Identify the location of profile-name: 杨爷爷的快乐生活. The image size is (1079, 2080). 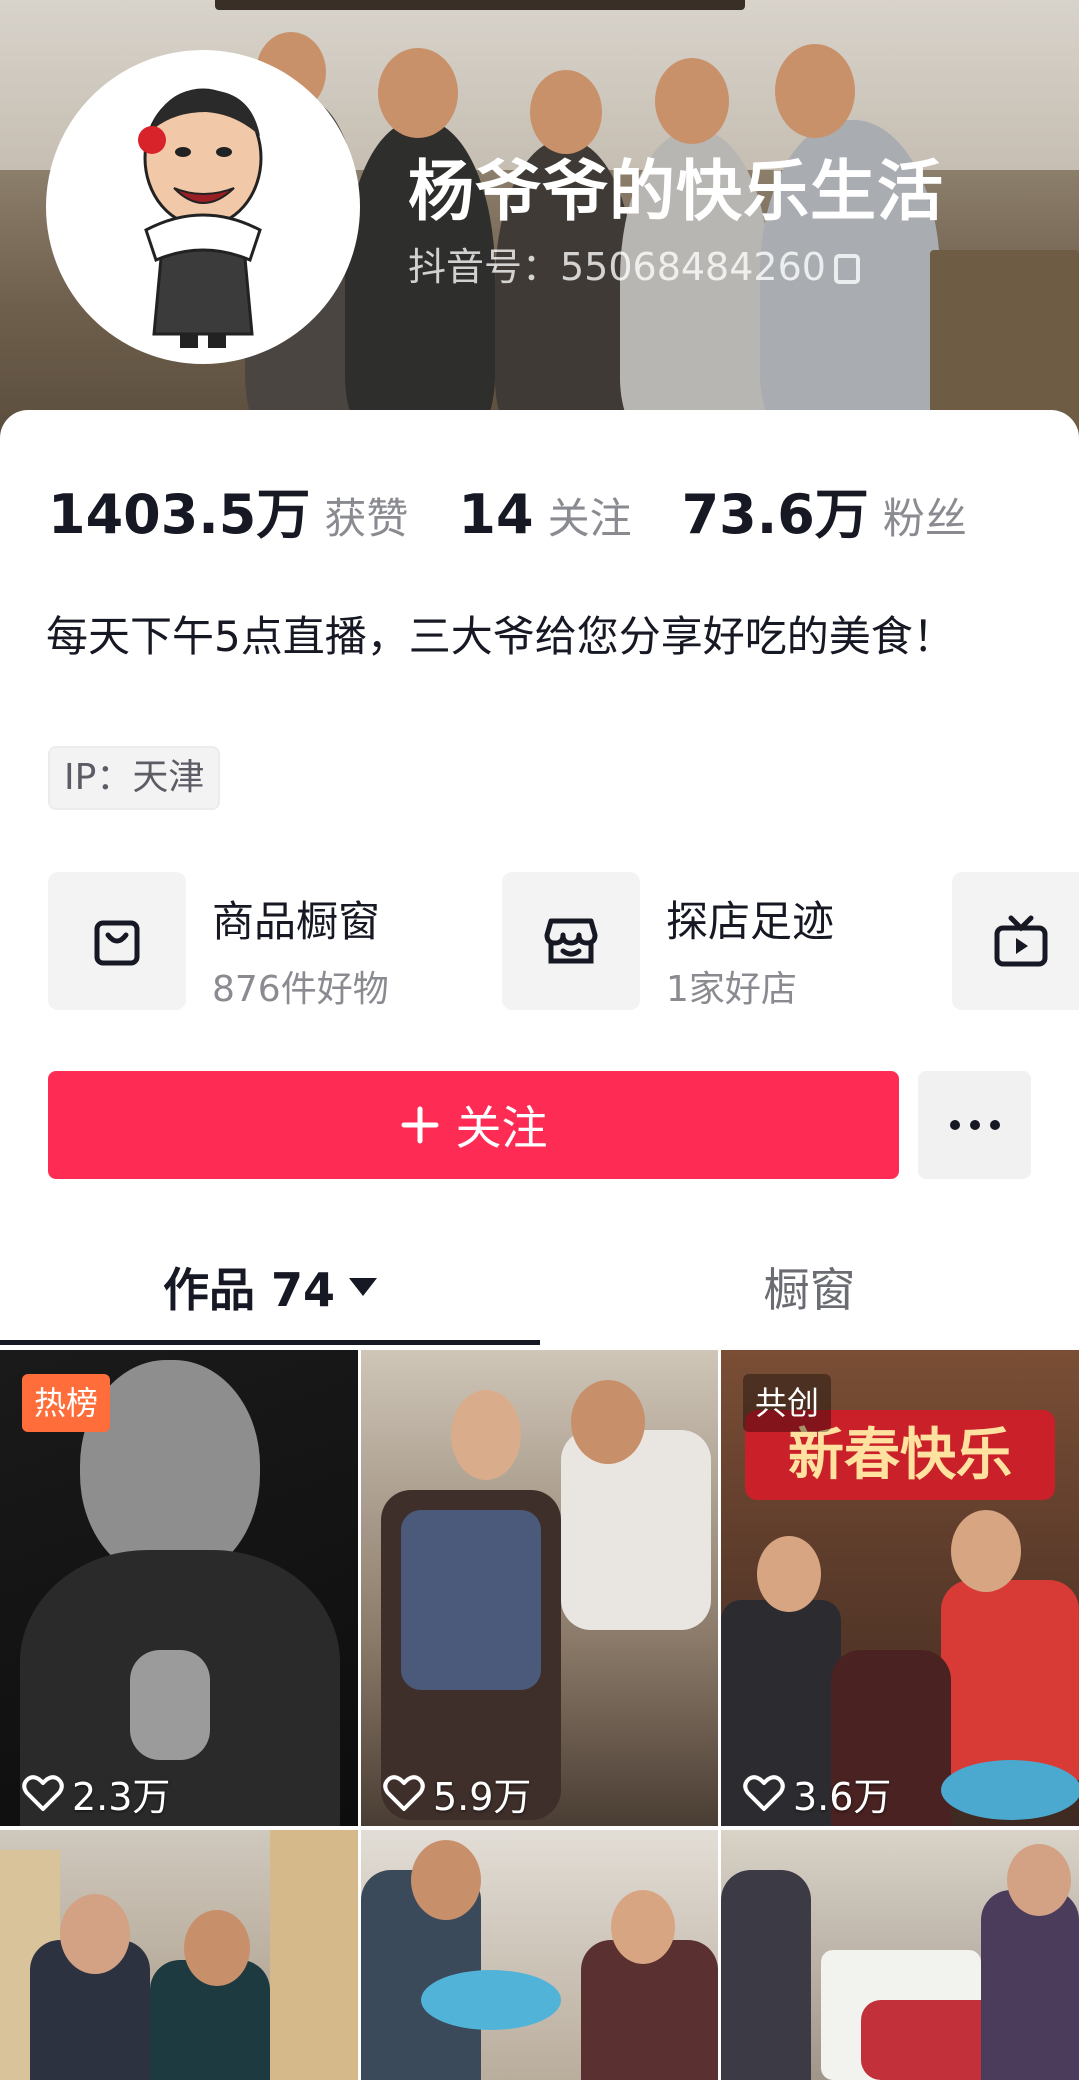
(676, 191).